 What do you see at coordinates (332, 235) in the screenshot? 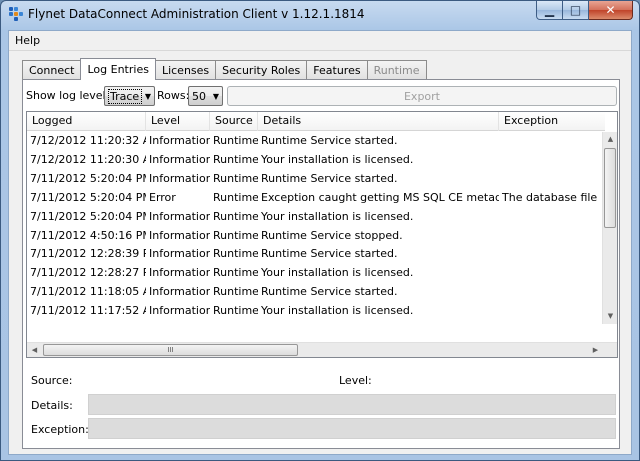
I see `cell-details: Runtime Service stopped.` at bounding box center [332, 235].